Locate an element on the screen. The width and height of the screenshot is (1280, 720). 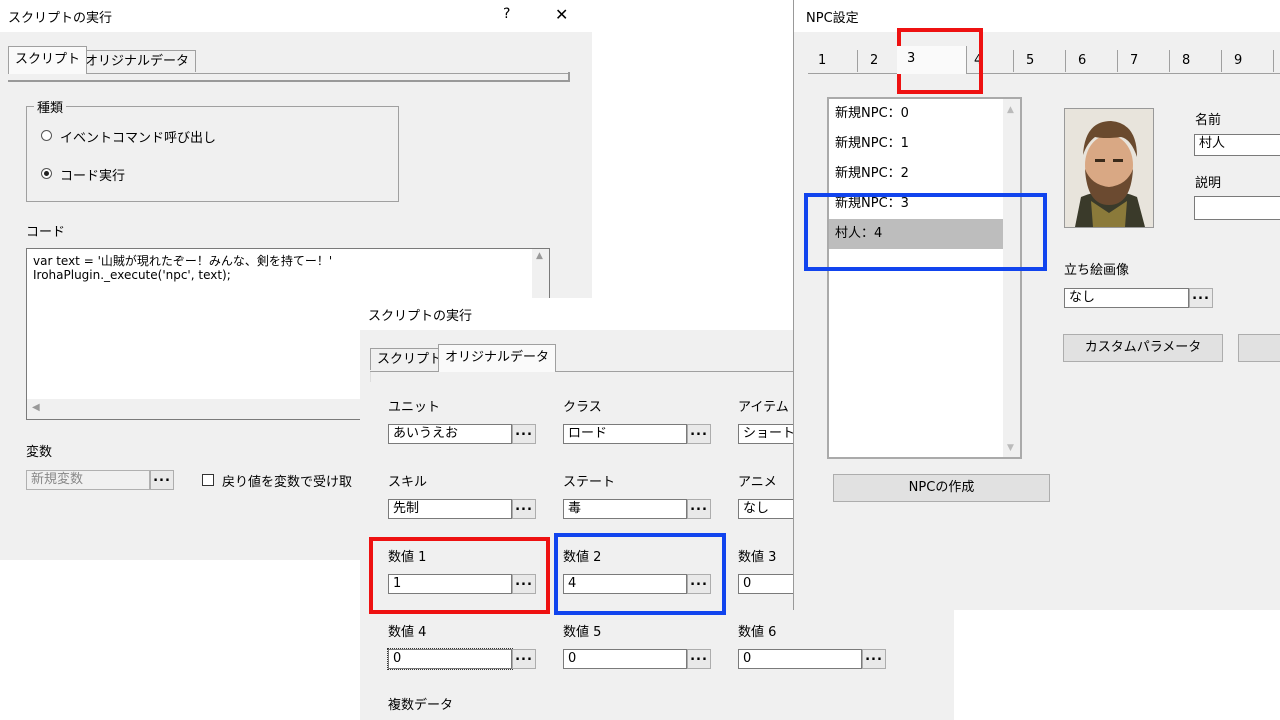
number-5-label: 数値 5 is located at coordinates (582, 632).